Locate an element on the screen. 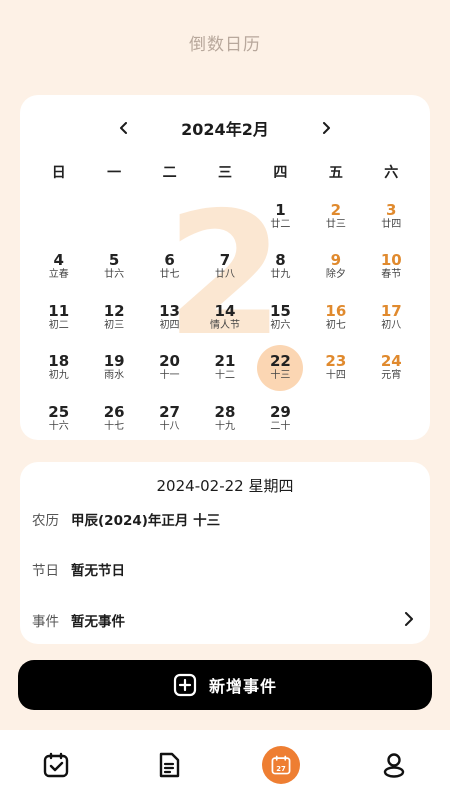  month-nav: 2024年2月 is located at coordinates (225, 128).